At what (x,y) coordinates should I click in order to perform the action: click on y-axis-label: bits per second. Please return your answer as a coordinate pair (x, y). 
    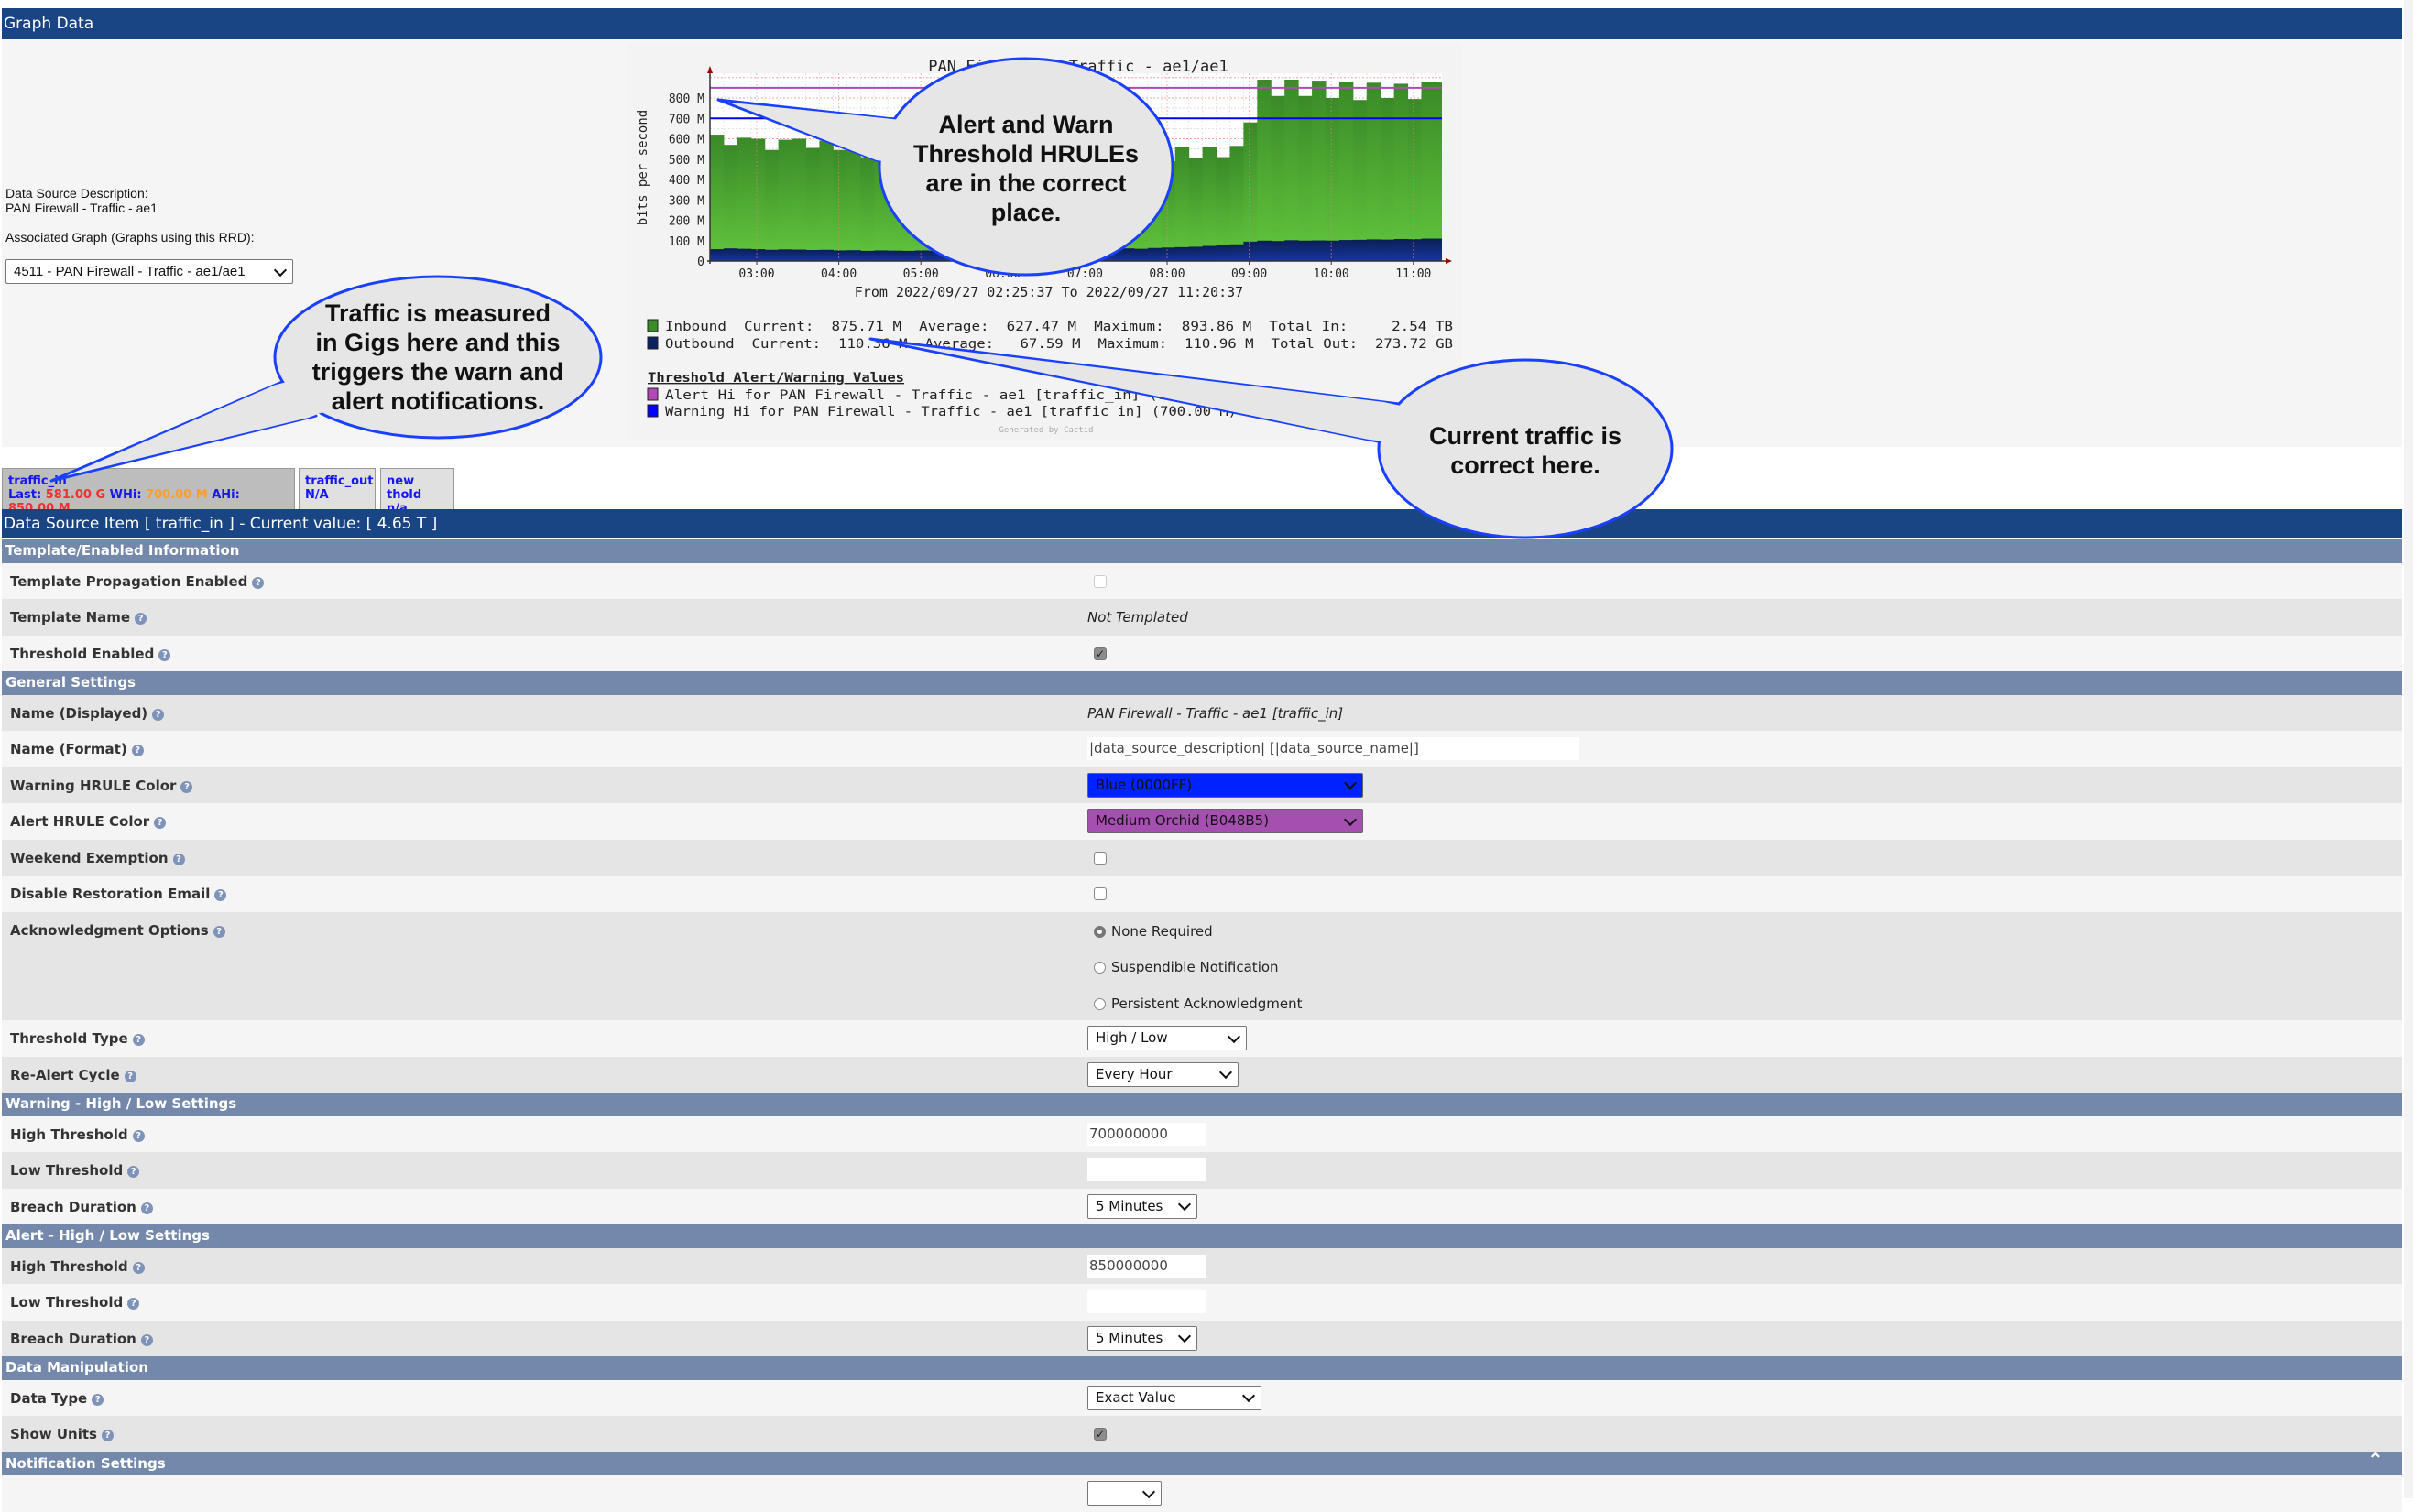
    Looking at the image, I should click on (643, 167).